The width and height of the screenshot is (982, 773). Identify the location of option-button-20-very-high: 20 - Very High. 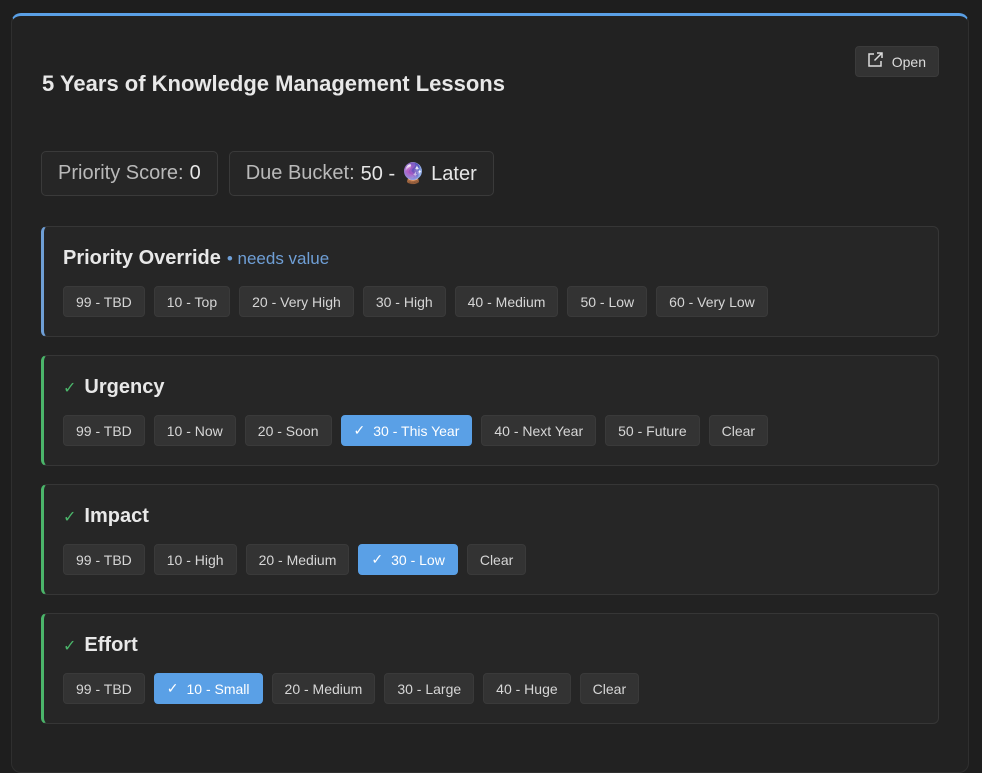
(296, 301).